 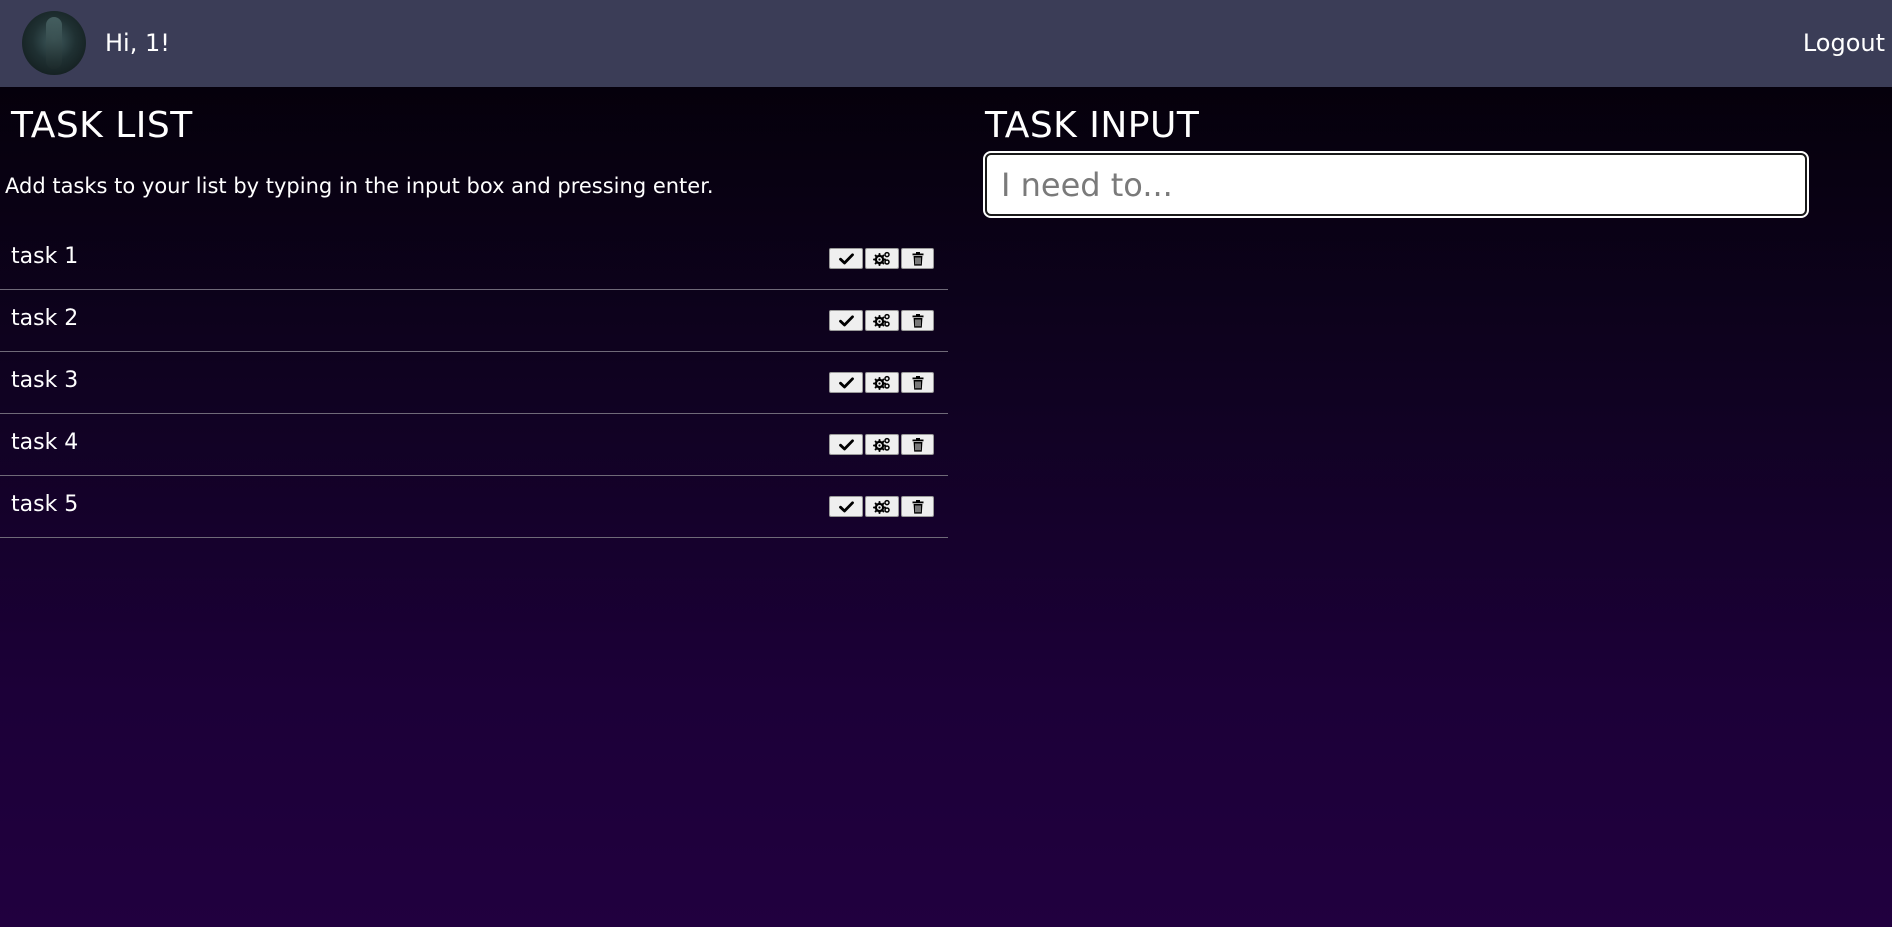 I want to click on task-label: task 4, so click(x=45, y=442).